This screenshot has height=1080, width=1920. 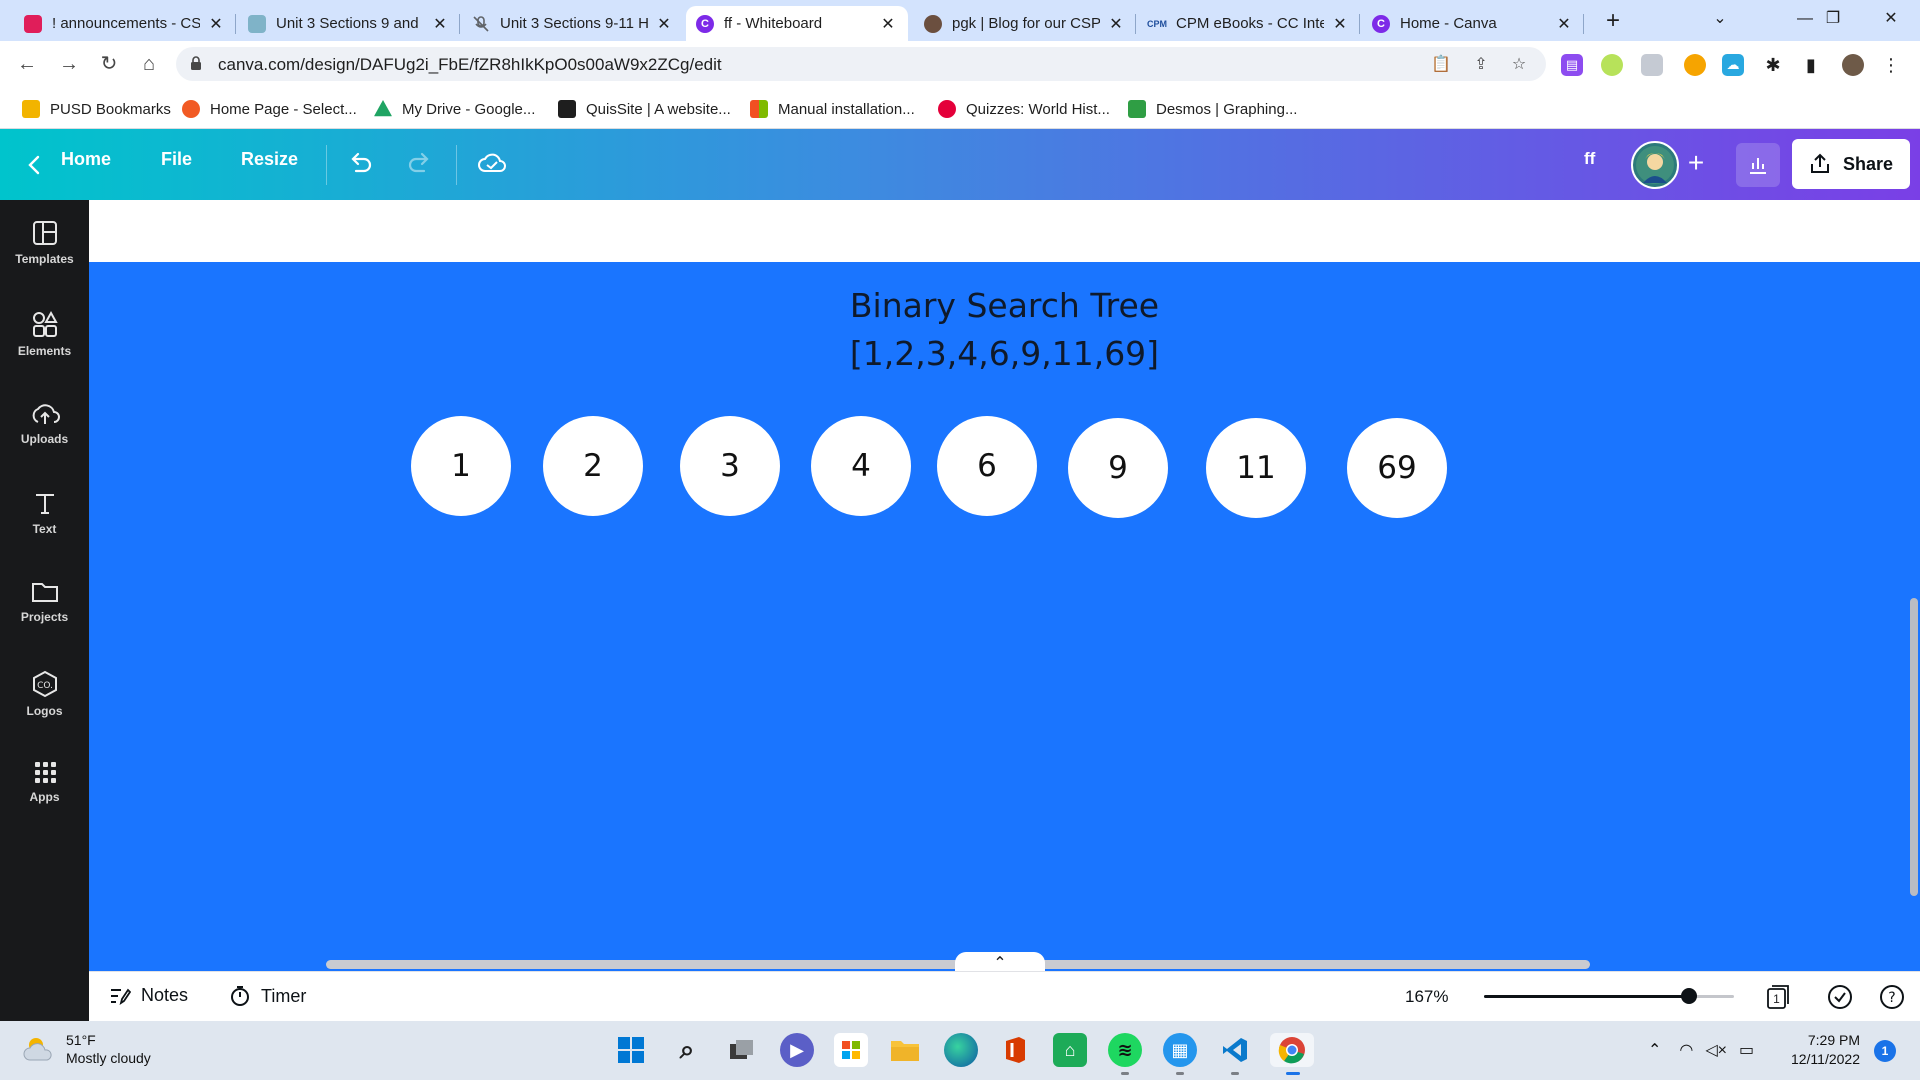 I want to click on board-title: Binary Search Tree, so click(x=1004, y=305).